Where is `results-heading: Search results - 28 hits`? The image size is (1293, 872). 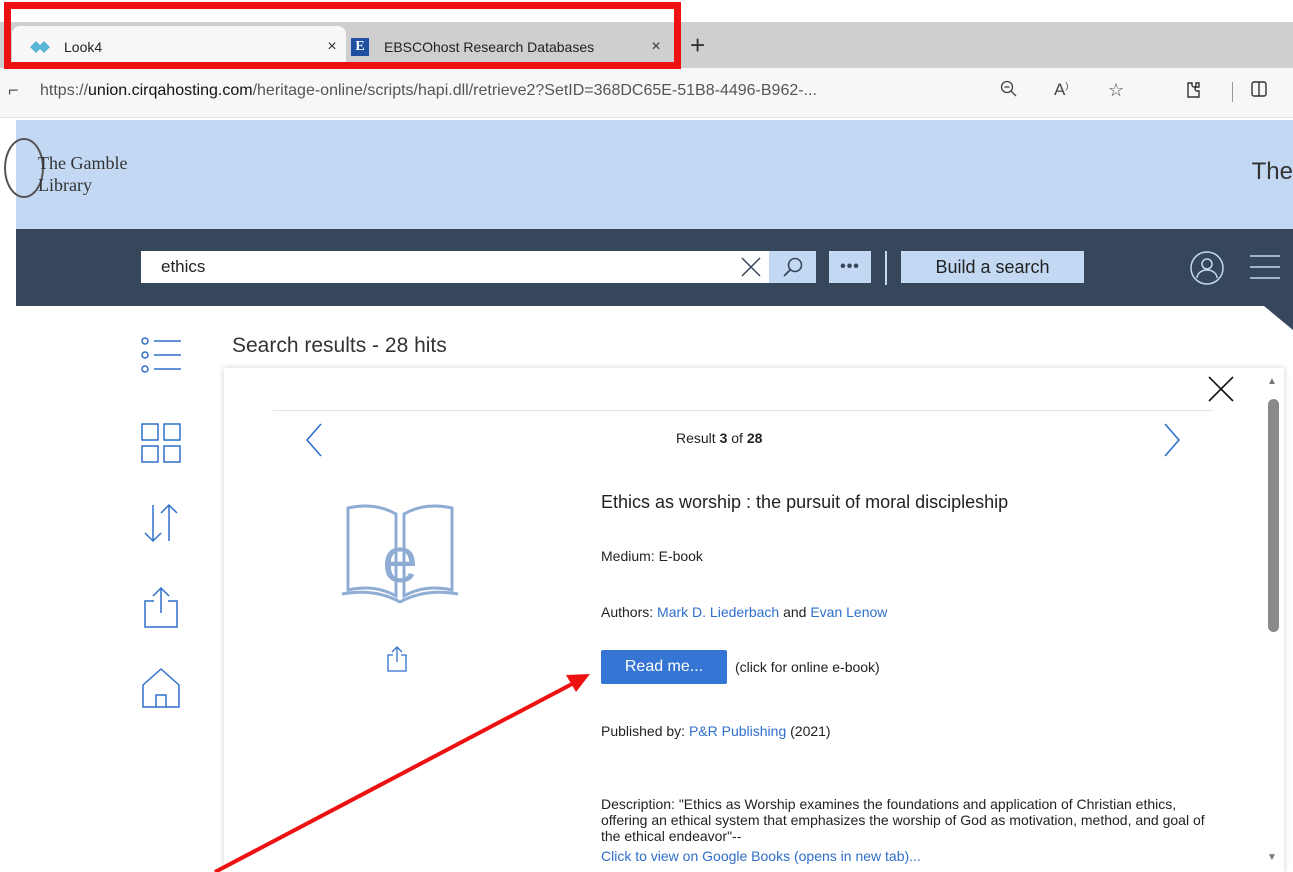
results-heading: Search results - 28 hits is located at coordinates (339, 345).